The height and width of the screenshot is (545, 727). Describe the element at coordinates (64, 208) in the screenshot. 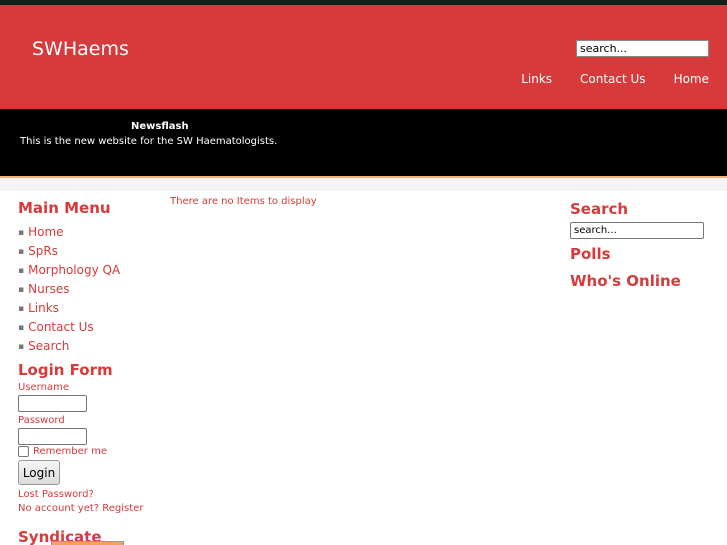

I see `main-menu-title: Main Menu` at that location.